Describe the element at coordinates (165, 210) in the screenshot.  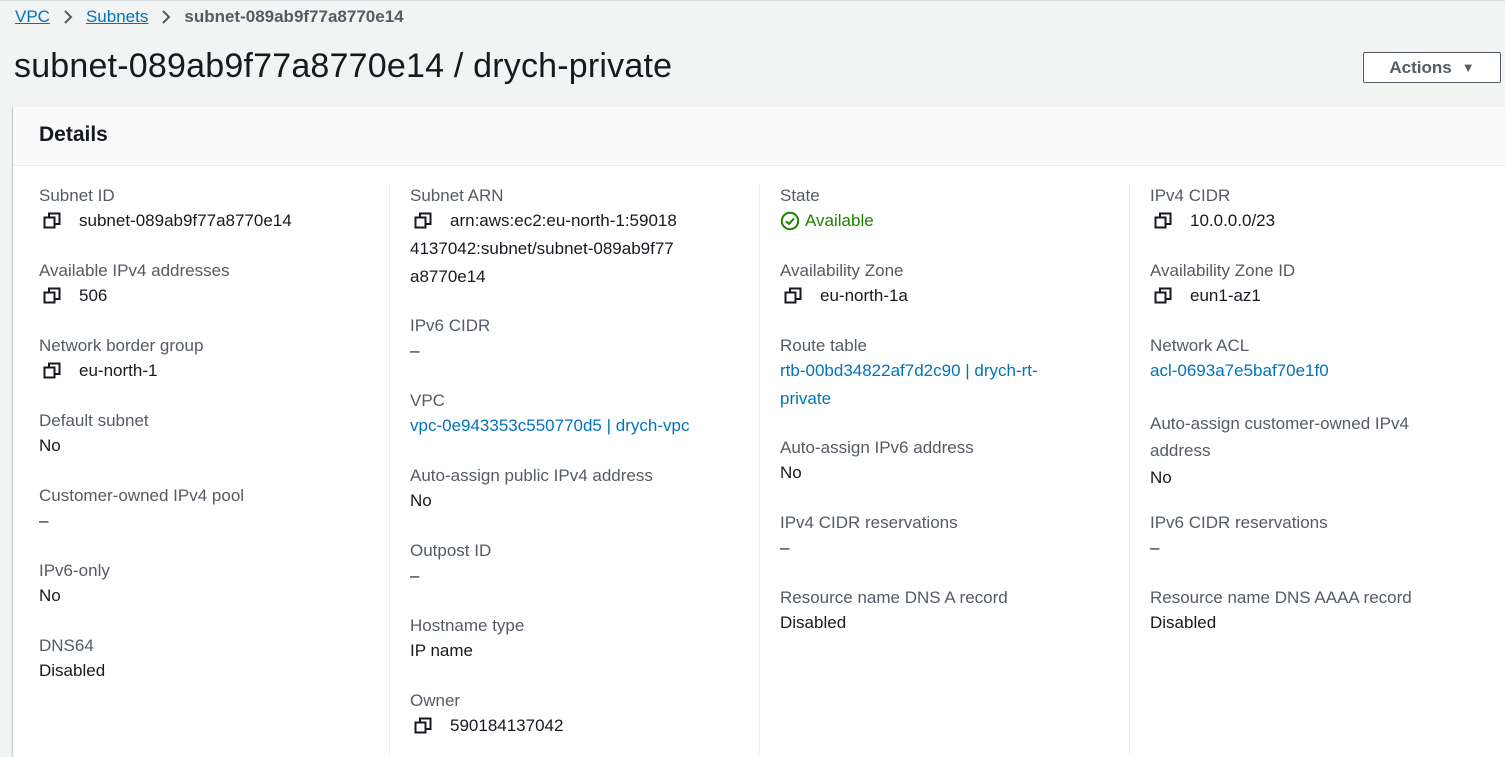
I see `field-subnet-id: Subnet ID subnet-089ab9f77a8770e14` at that location.